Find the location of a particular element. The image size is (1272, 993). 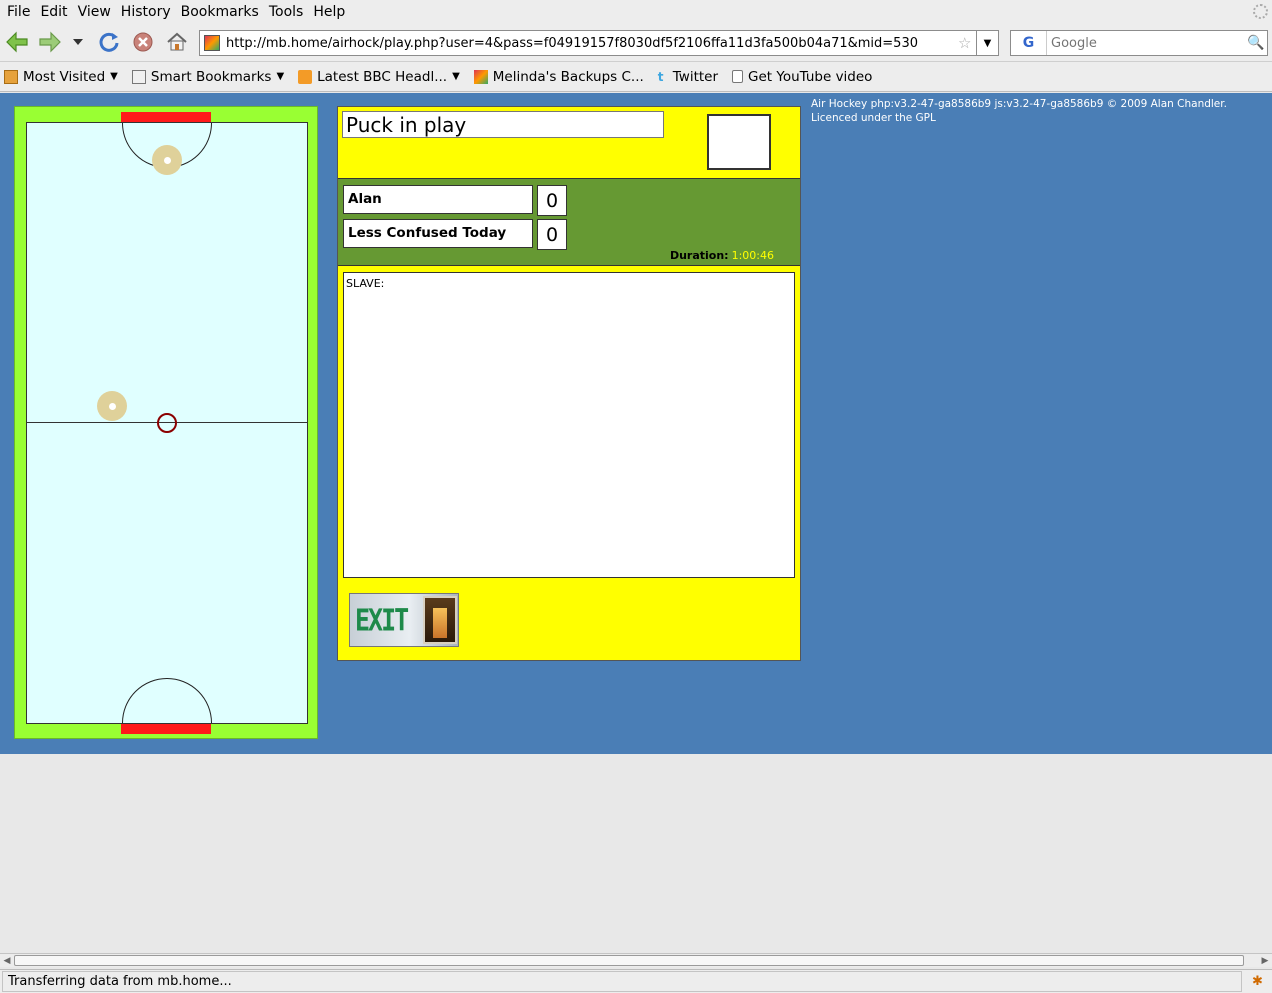

top-goal is located at coordinates (166, 117).